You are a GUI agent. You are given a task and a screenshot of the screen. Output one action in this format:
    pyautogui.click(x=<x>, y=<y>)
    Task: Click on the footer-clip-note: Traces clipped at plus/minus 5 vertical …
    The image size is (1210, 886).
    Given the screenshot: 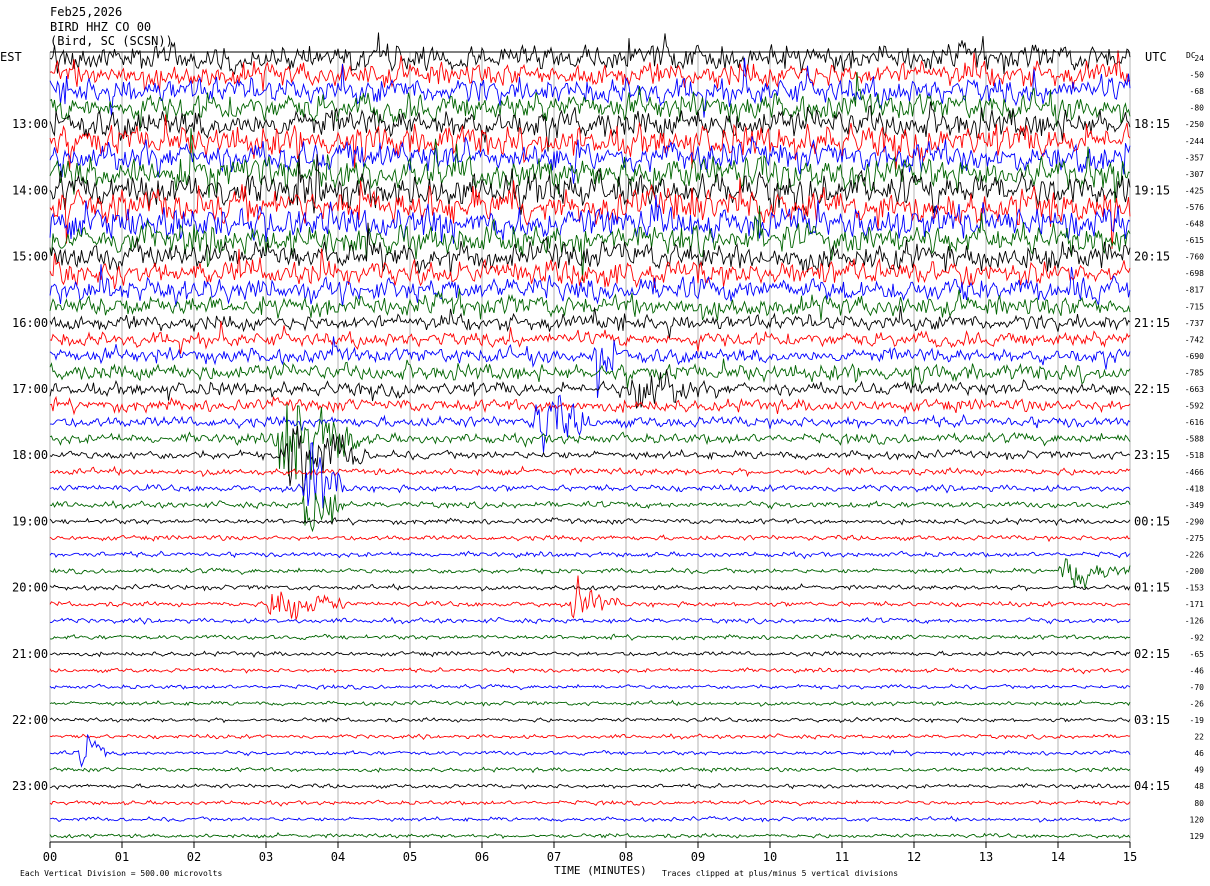 What is the action you would take?
    pyautogui.click(x=780, y=873)
    